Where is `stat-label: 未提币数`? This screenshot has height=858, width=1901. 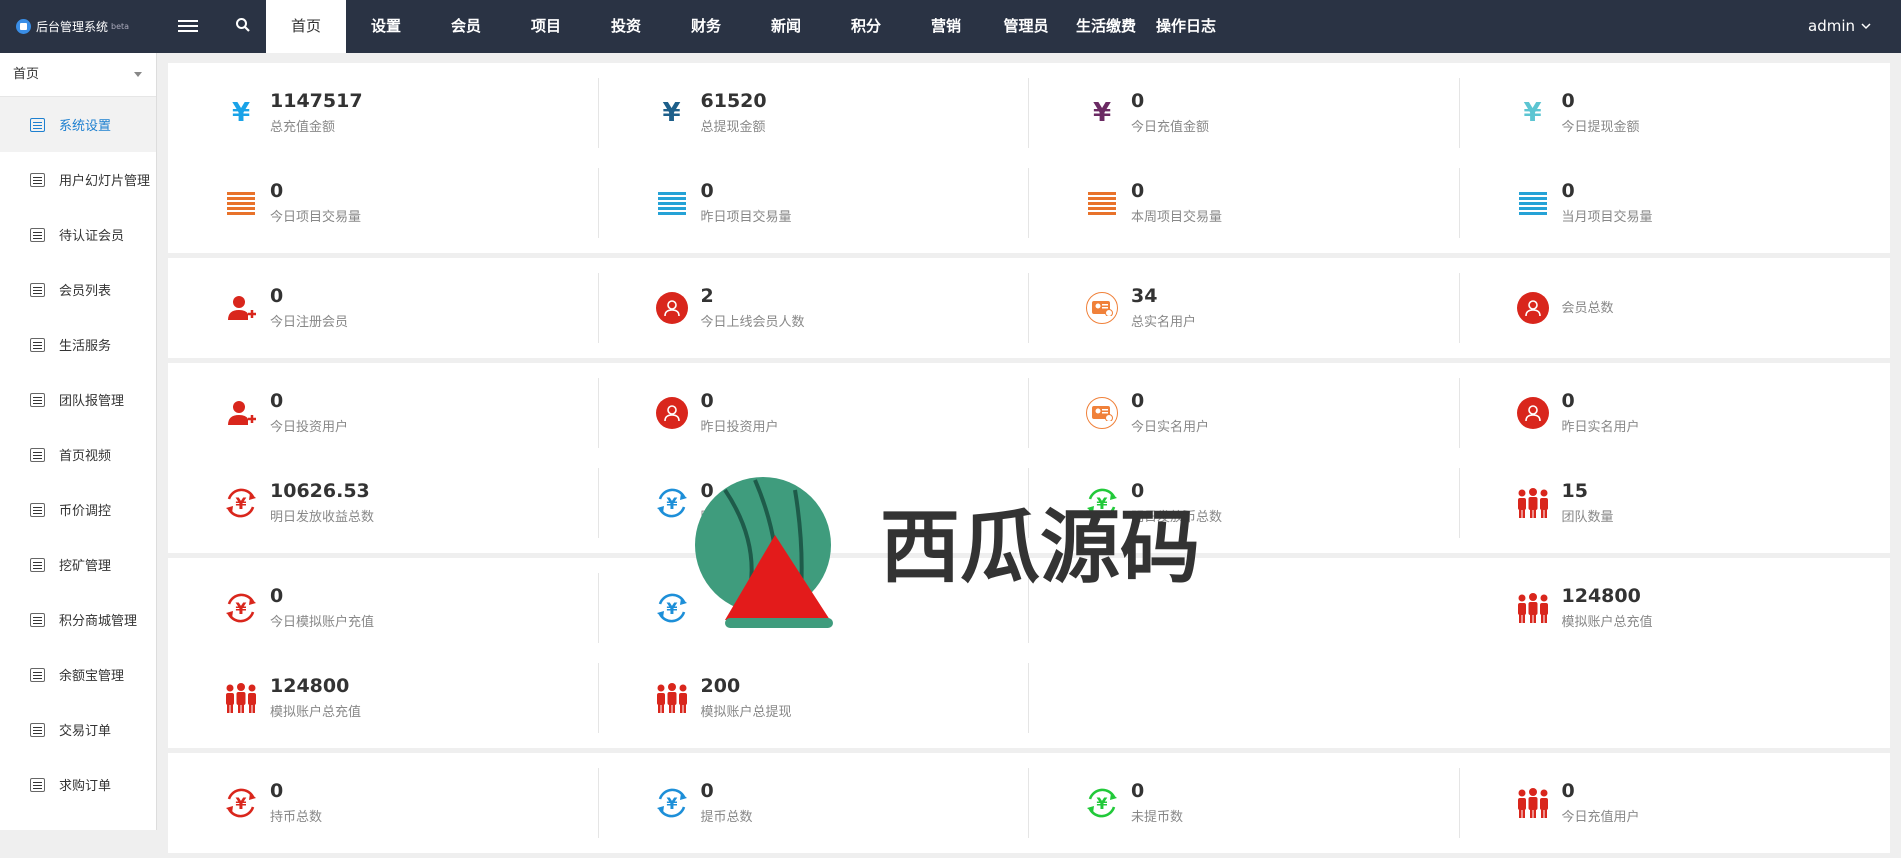 stat-label: 未提币数 is located at coordinates (1157, 817).